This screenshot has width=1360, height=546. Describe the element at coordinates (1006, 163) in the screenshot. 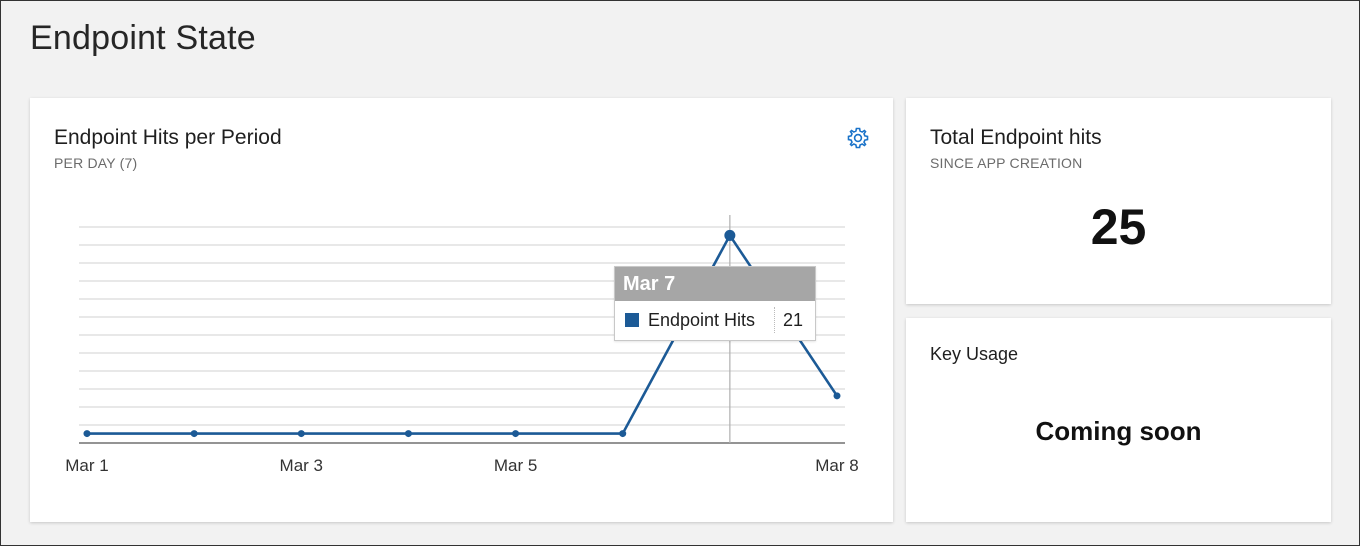

I see `total-hits-subtitle: SINCE APP CREATION` at that location.